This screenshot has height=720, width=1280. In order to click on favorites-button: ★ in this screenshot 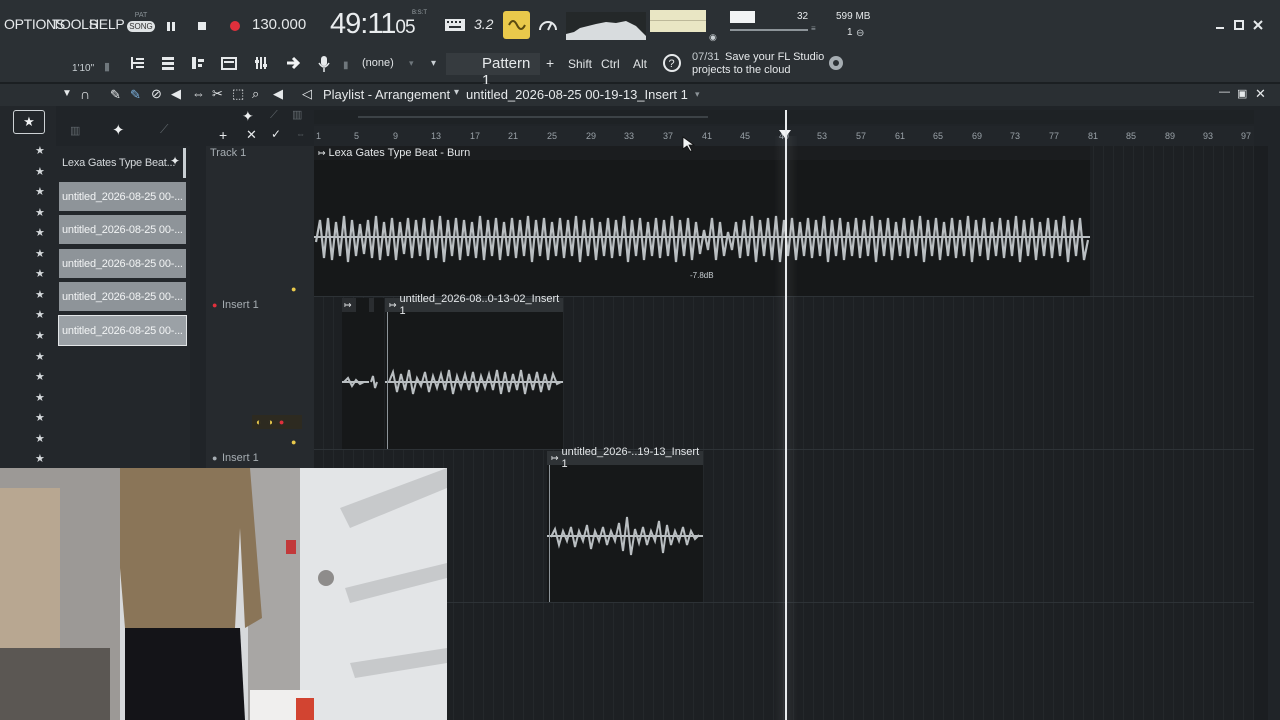, I will do `click(29, 122)`.